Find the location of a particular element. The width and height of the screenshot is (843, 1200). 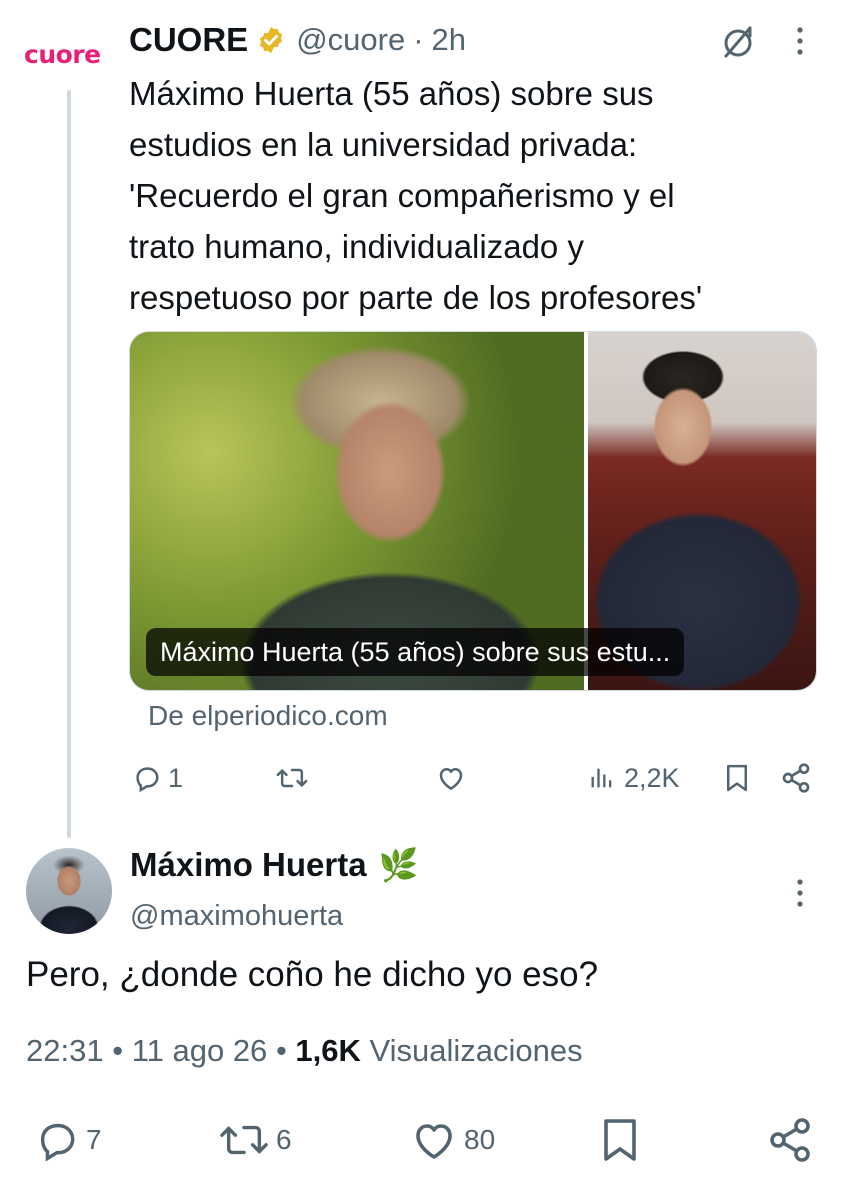

views-button: 2,2K is located at coordinates (634, 778).